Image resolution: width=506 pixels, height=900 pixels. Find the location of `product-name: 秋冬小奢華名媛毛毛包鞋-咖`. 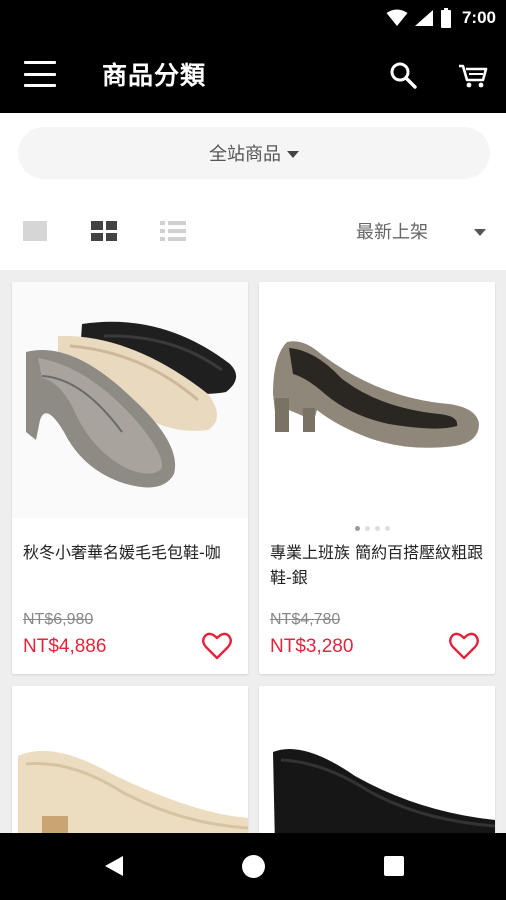

product-name: 秋冬小奢華名媛毛毛包鞋-咖 is located at coordinates (122, 552).